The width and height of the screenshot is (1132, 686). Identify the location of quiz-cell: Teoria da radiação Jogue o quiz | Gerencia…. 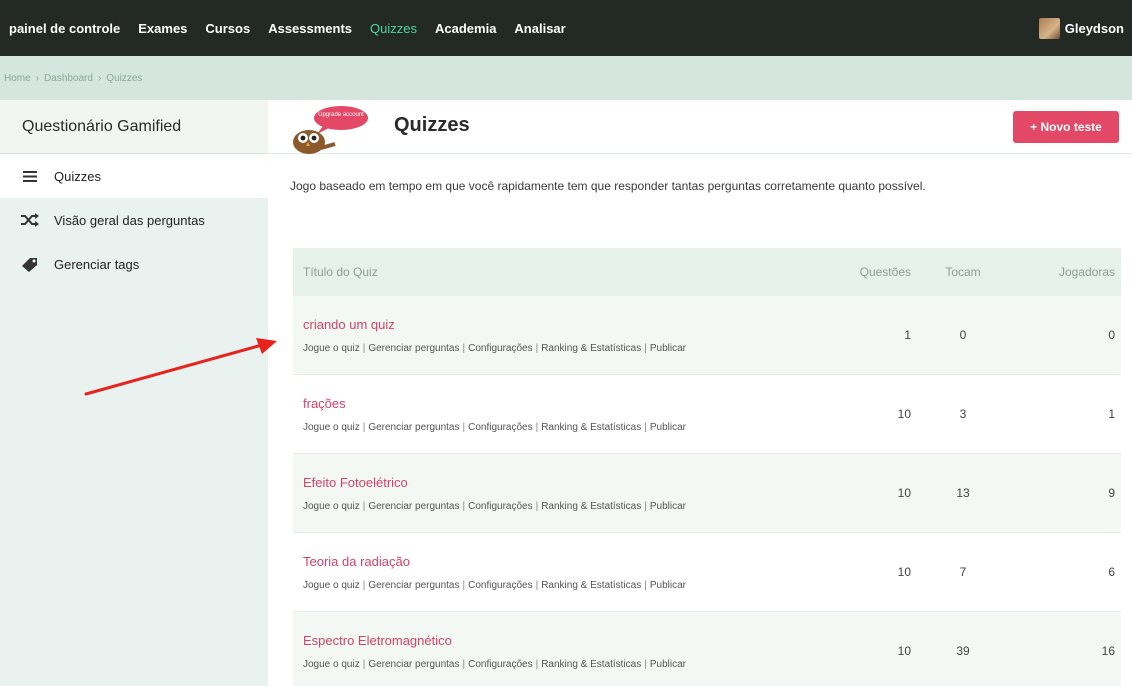
(553, 572).